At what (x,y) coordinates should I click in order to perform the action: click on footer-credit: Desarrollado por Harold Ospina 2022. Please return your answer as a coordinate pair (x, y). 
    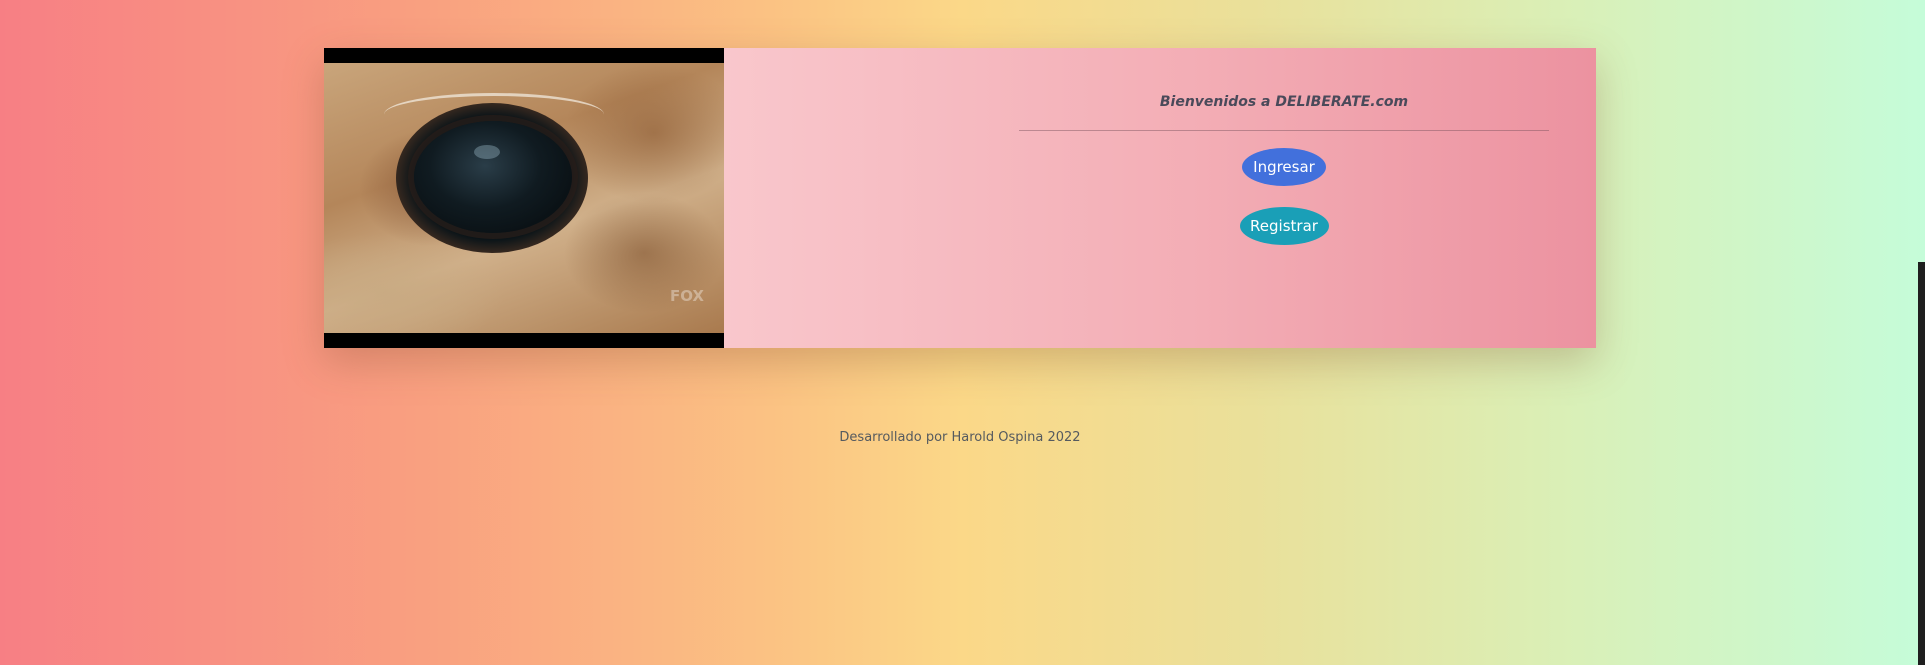
    Looking at the image, I should click on (960, 437).